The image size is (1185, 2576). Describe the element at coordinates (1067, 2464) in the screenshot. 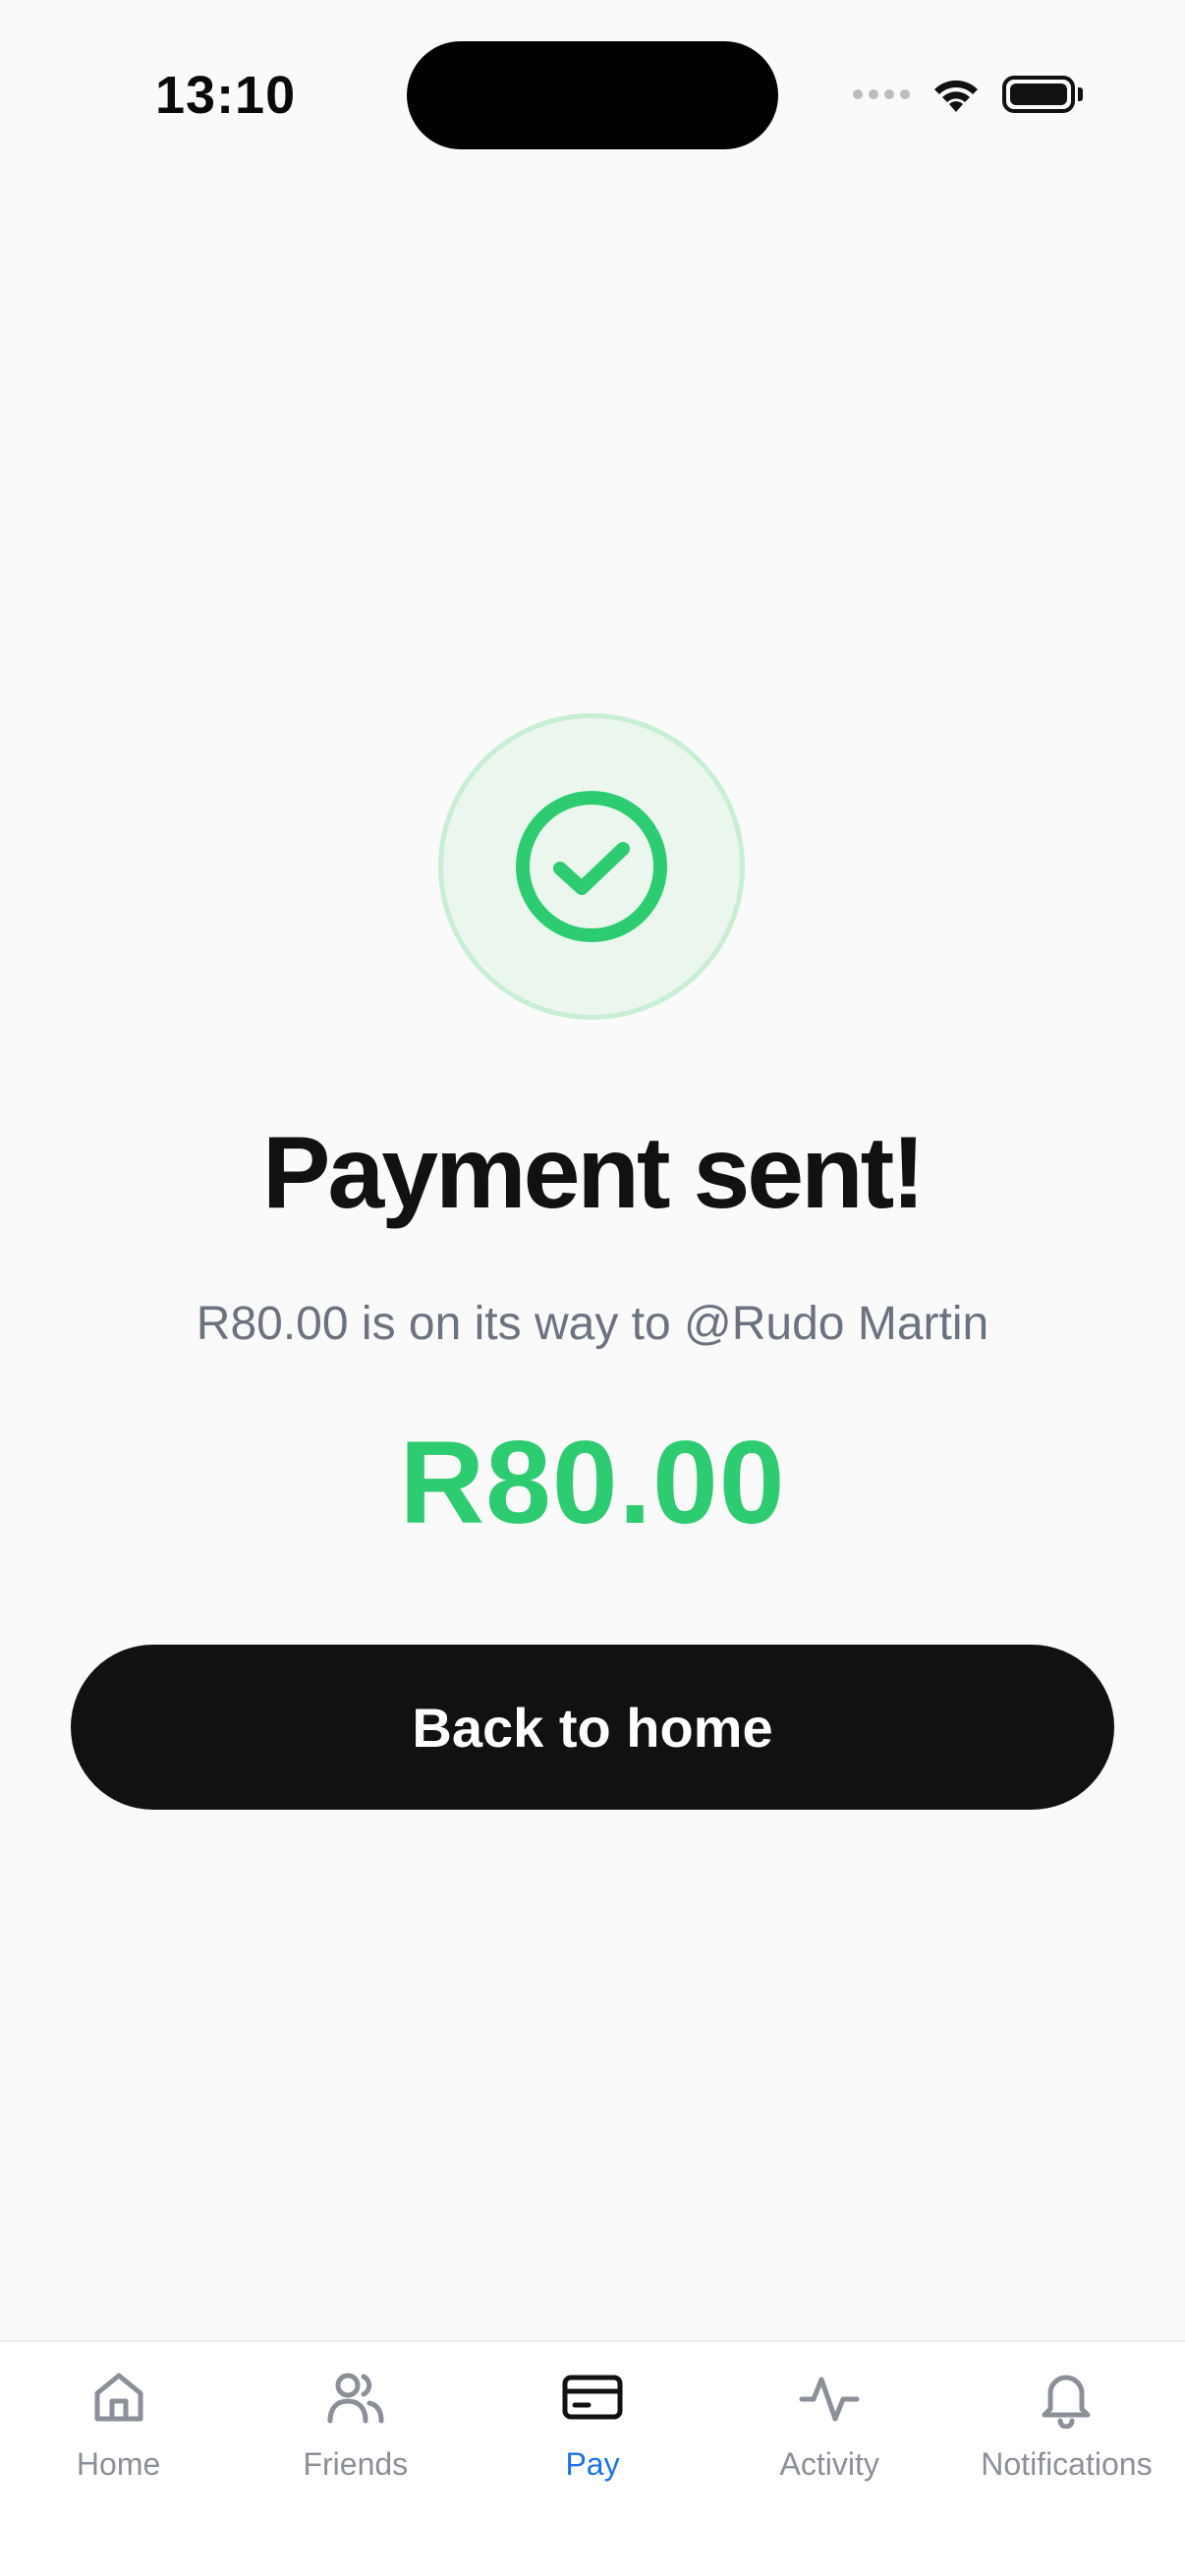

I see `nav-label-notifications: Notifications` at that location.